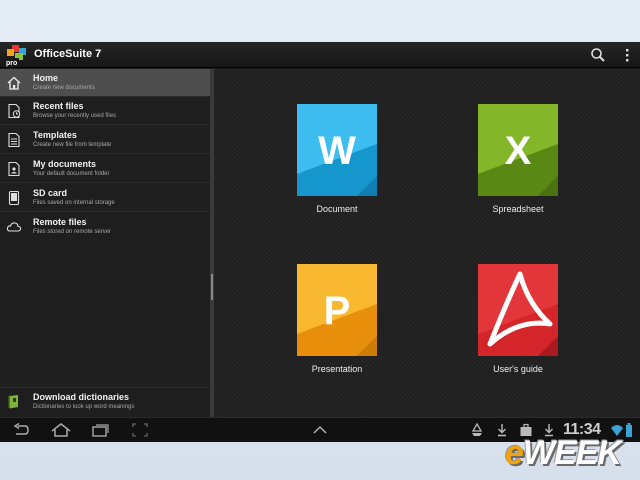  Describe the element at coordinates (105, 198) in the screenshot. I see `sidebar-item-sd-card: SD card Files saved on internal storage` at that location.